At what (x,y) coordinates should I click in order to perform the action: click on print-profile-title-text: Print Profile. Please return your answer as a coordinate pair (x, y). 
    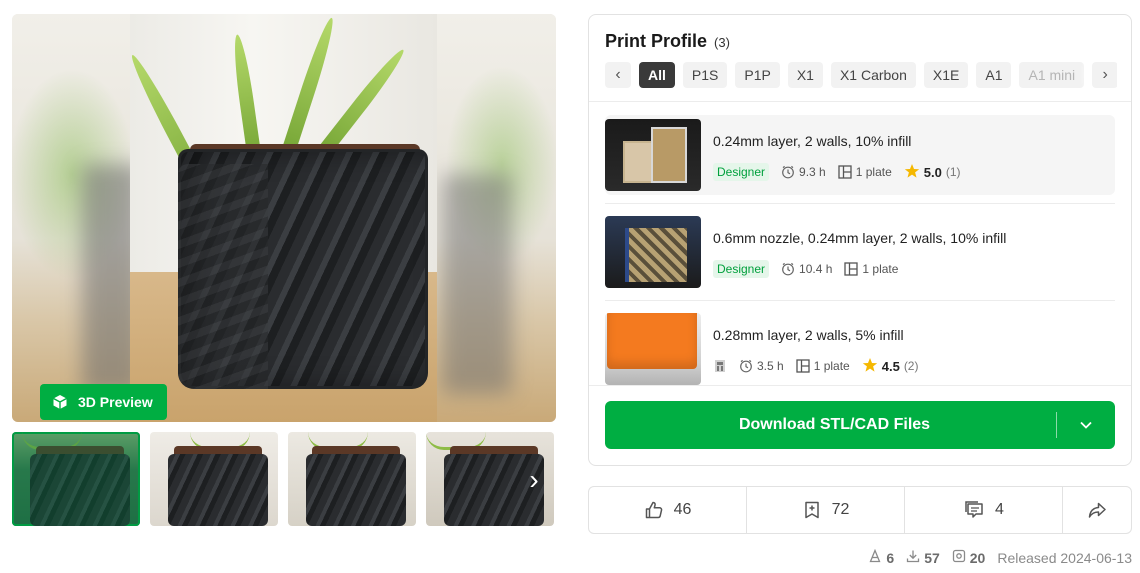
    Looking at the image, I should click on (656, 41).